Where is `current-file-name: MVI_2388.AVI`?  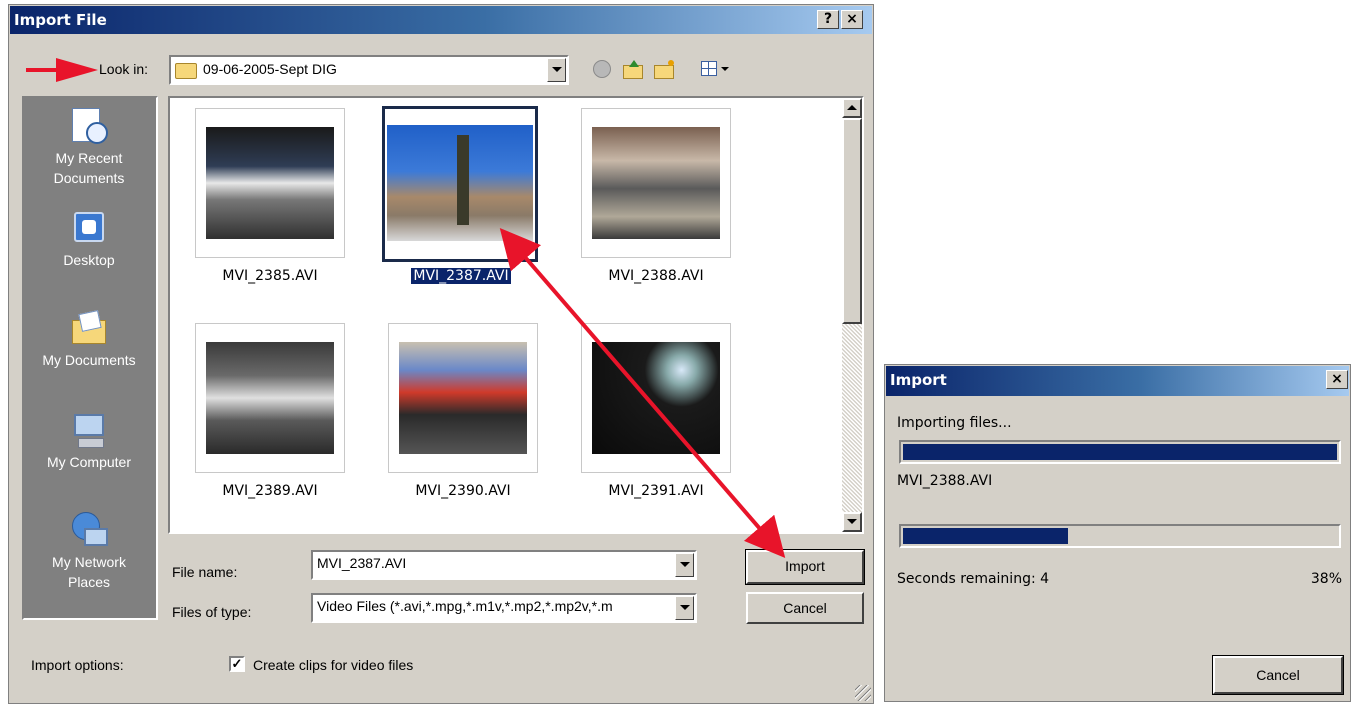 current-file-name: MVI_2388.AVI is located at coordinates (945, 481).